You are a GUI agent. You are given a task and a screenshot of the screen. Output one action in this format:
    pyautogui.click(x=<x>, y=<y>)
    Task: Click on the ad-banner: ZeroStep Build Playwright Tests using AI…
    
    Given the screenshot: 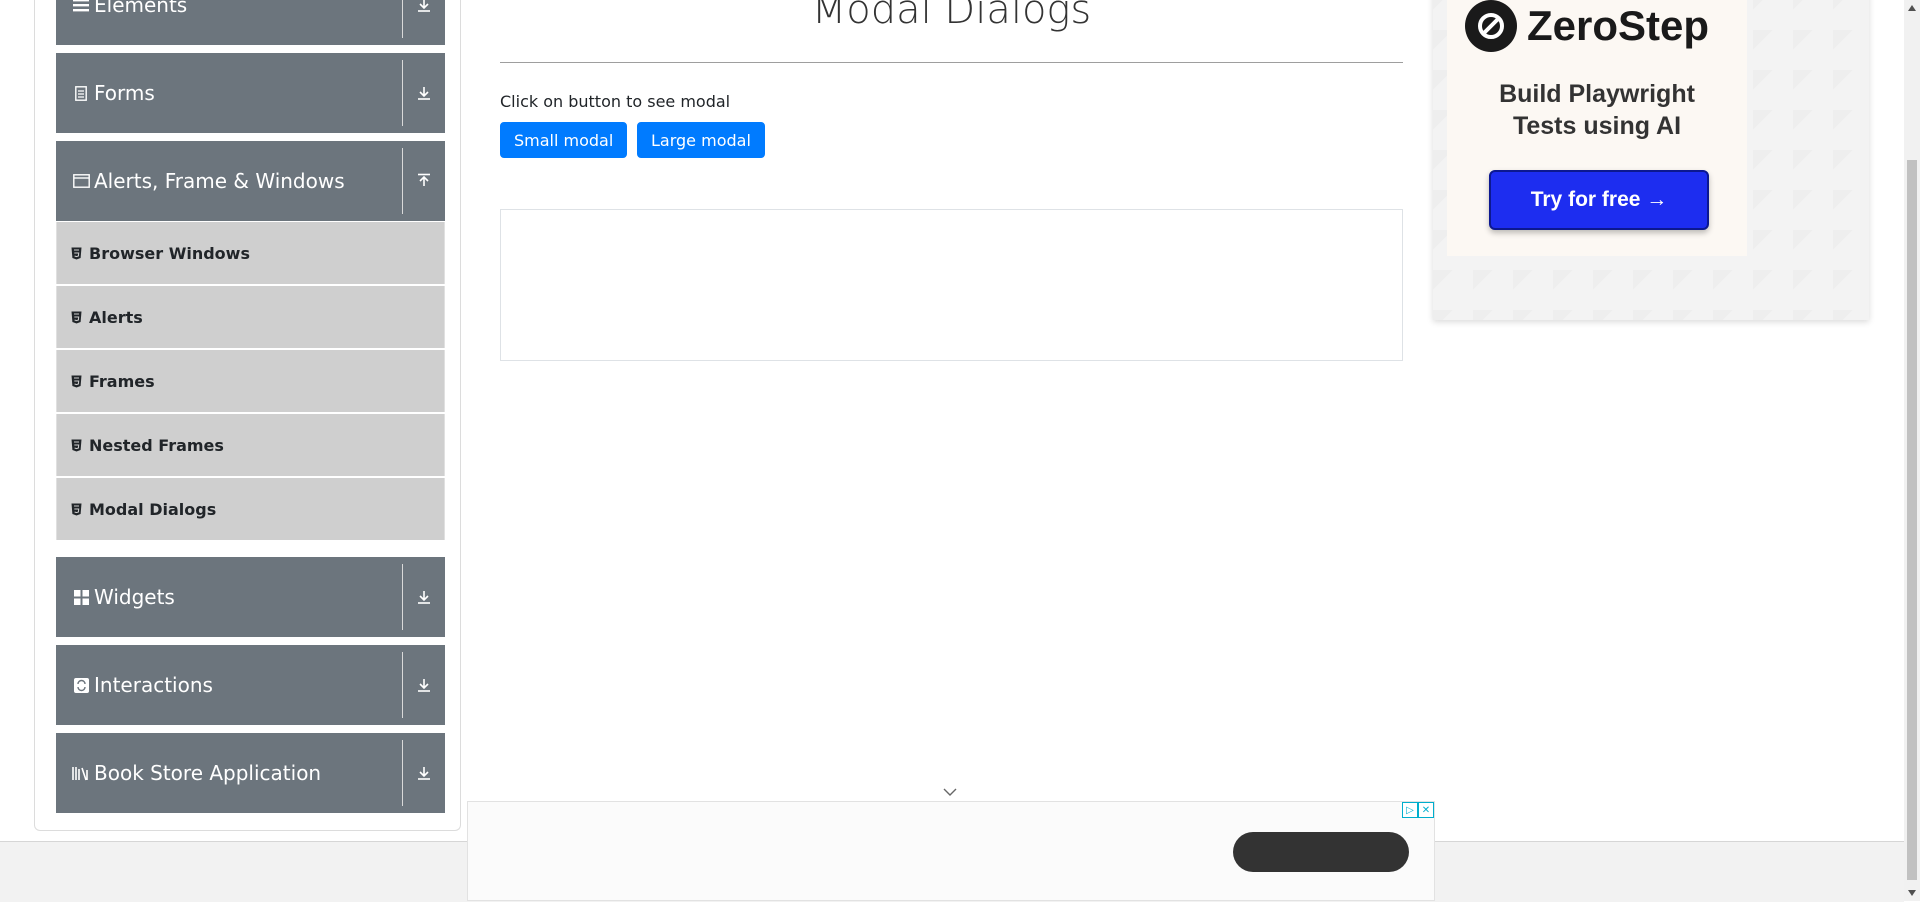 What is the action you would take?
    pyautogui.click(x=1651, y=160)
    